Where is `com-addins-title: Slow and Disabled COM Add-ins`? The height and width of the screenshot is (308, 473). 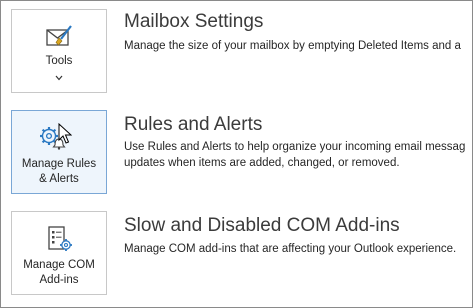
com-addins-title: Slow and Disabled COM Add-ins is located at coordinates (262, 225).